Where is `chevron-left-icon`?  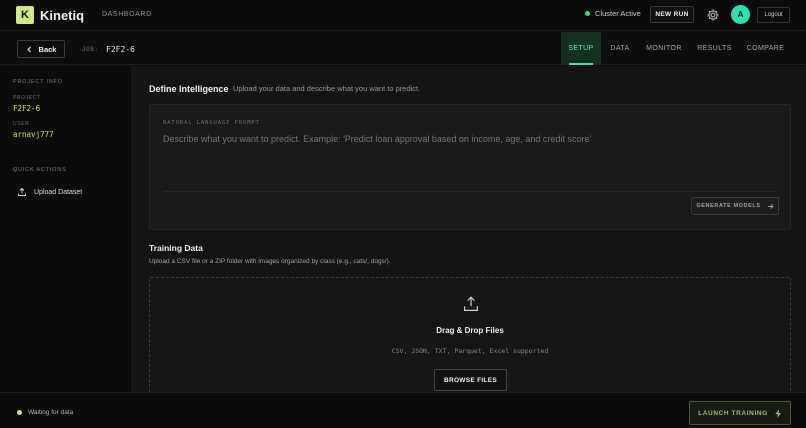 chevron-left-icon is located at coordinates (28, 49).